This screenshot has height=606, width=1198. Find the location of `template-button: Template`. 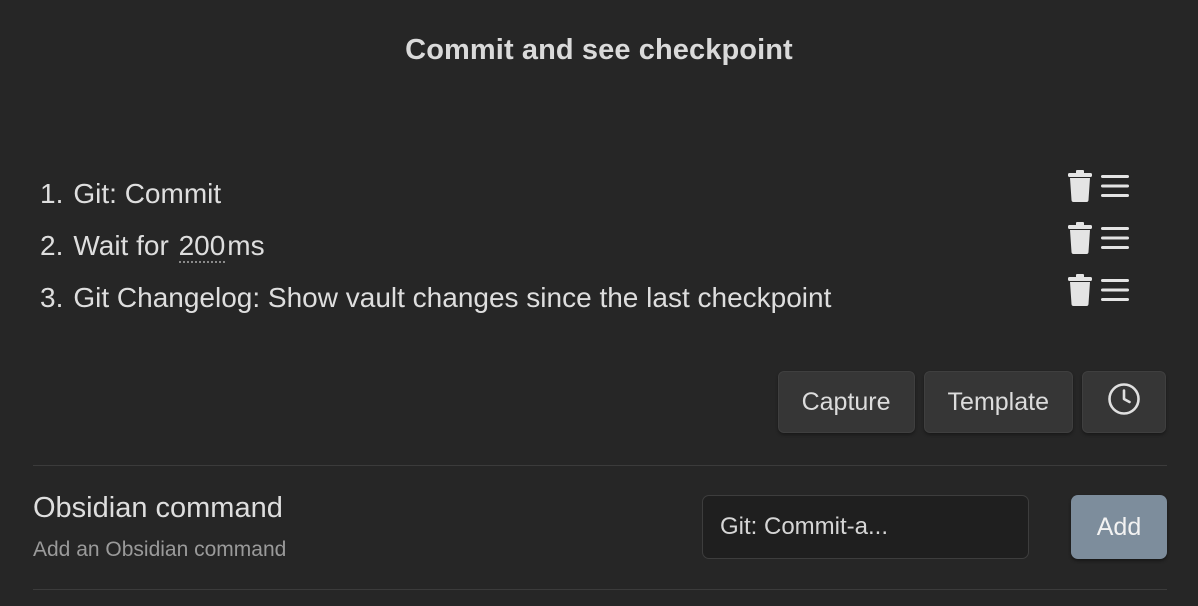

template-button: Template is located at coordinates (998, 402).